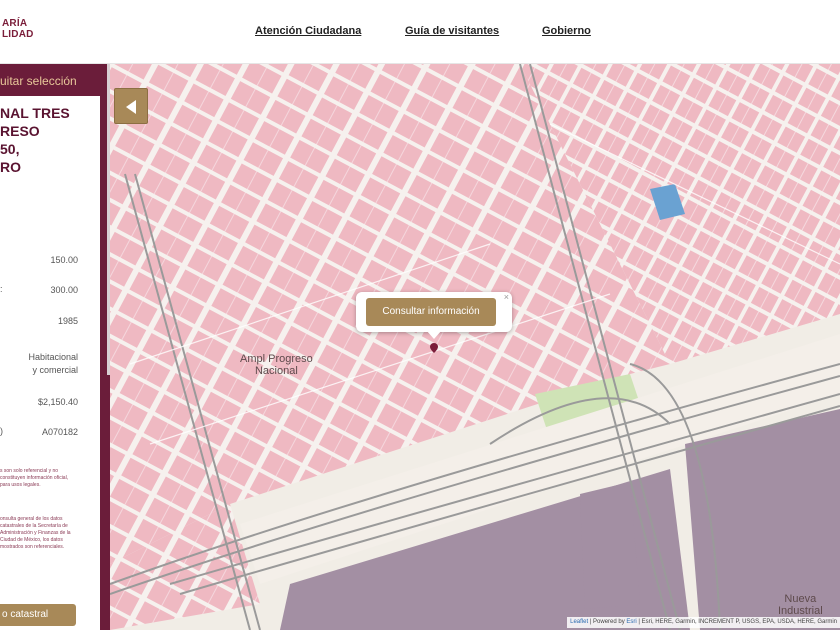 This screenshot has height=630, width=840. What do you see at coordinates (1, 431) in the screenshot?
I see `field-key: )` at bounding box center [1, 431].